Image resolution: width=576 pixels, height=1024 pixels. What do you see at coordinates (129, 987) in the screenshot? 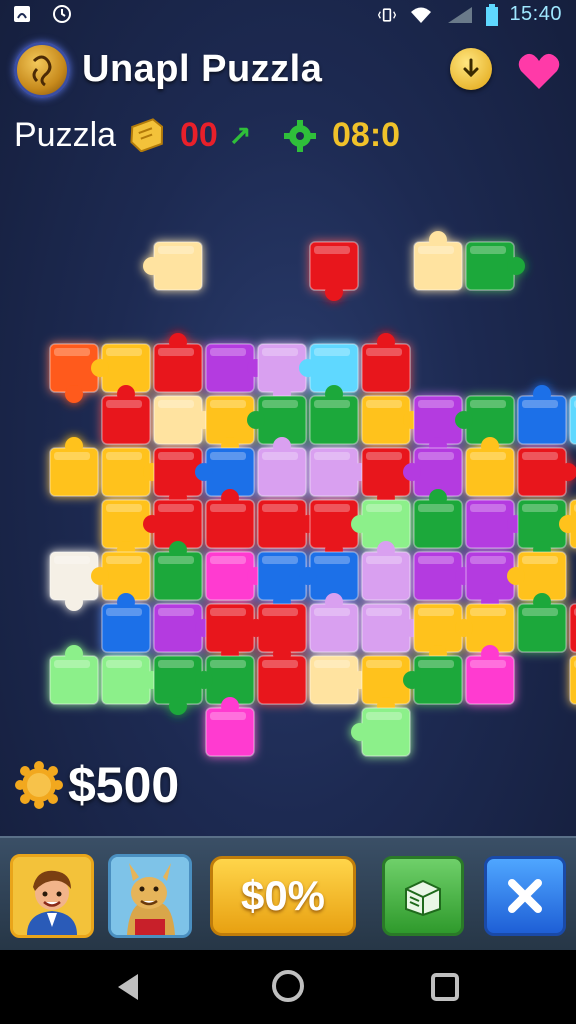
I see `back-icon` at bounding box center [129, 987].